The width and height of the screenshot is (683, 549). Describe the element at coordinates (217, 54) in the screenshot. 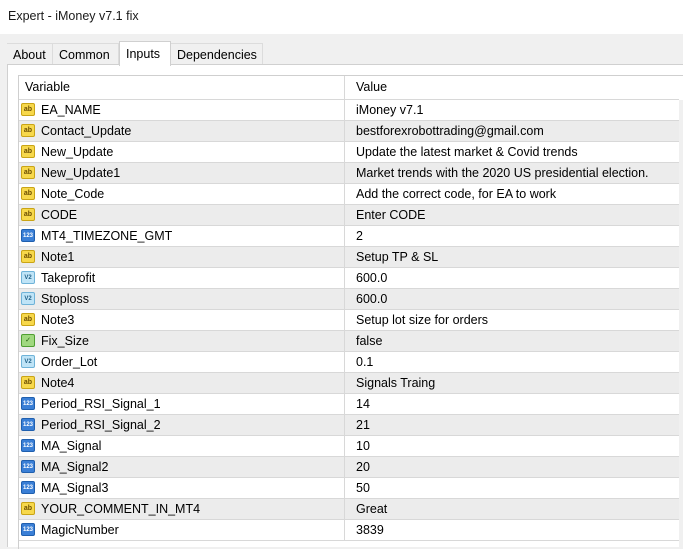

I see `tab-dependencies: Dependencies` at that location.